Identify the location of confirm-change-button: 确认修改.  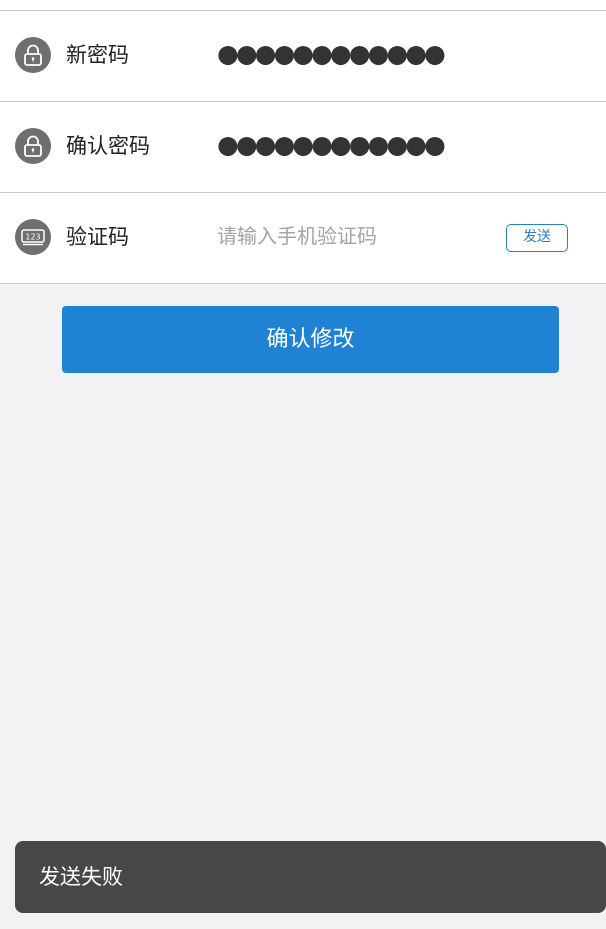
(310, 339).